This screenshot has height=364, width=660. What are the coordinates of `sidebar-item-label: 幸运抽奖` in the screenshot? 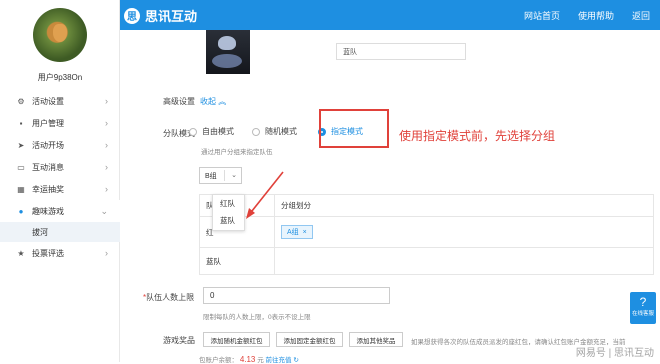 It's located at (48, 189).